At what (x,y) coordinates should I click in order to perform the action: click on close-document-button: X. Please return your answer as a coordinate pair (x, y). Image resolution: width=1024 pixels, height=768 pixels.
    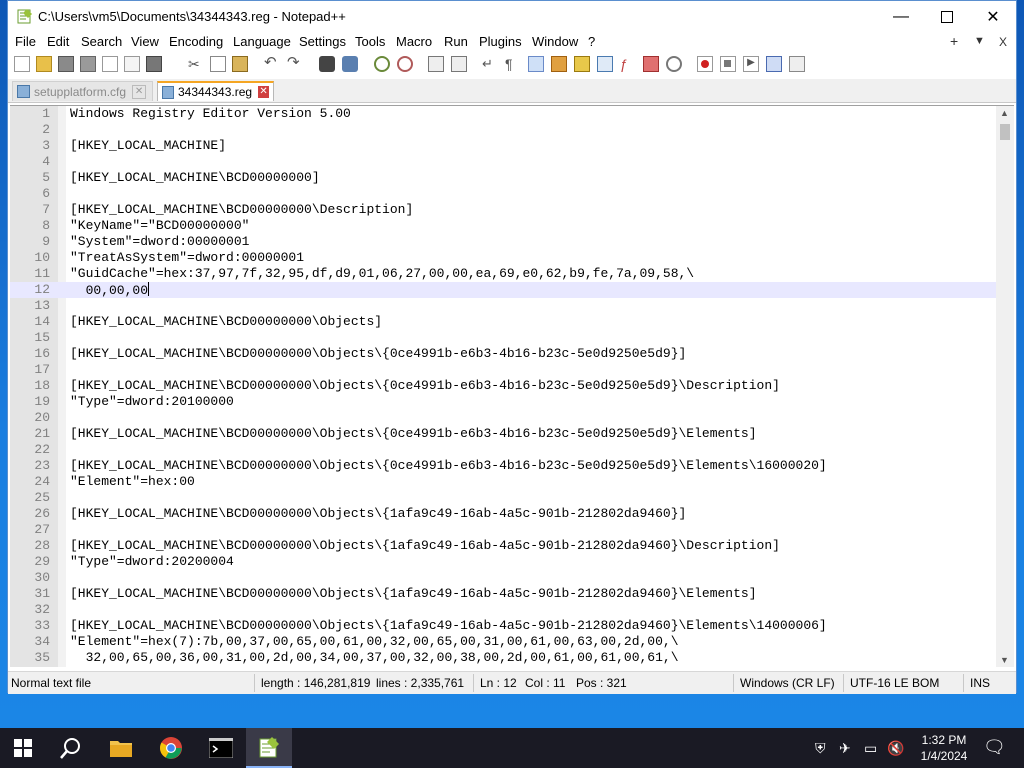
    Looking at the image, I should click on (1003, 42).